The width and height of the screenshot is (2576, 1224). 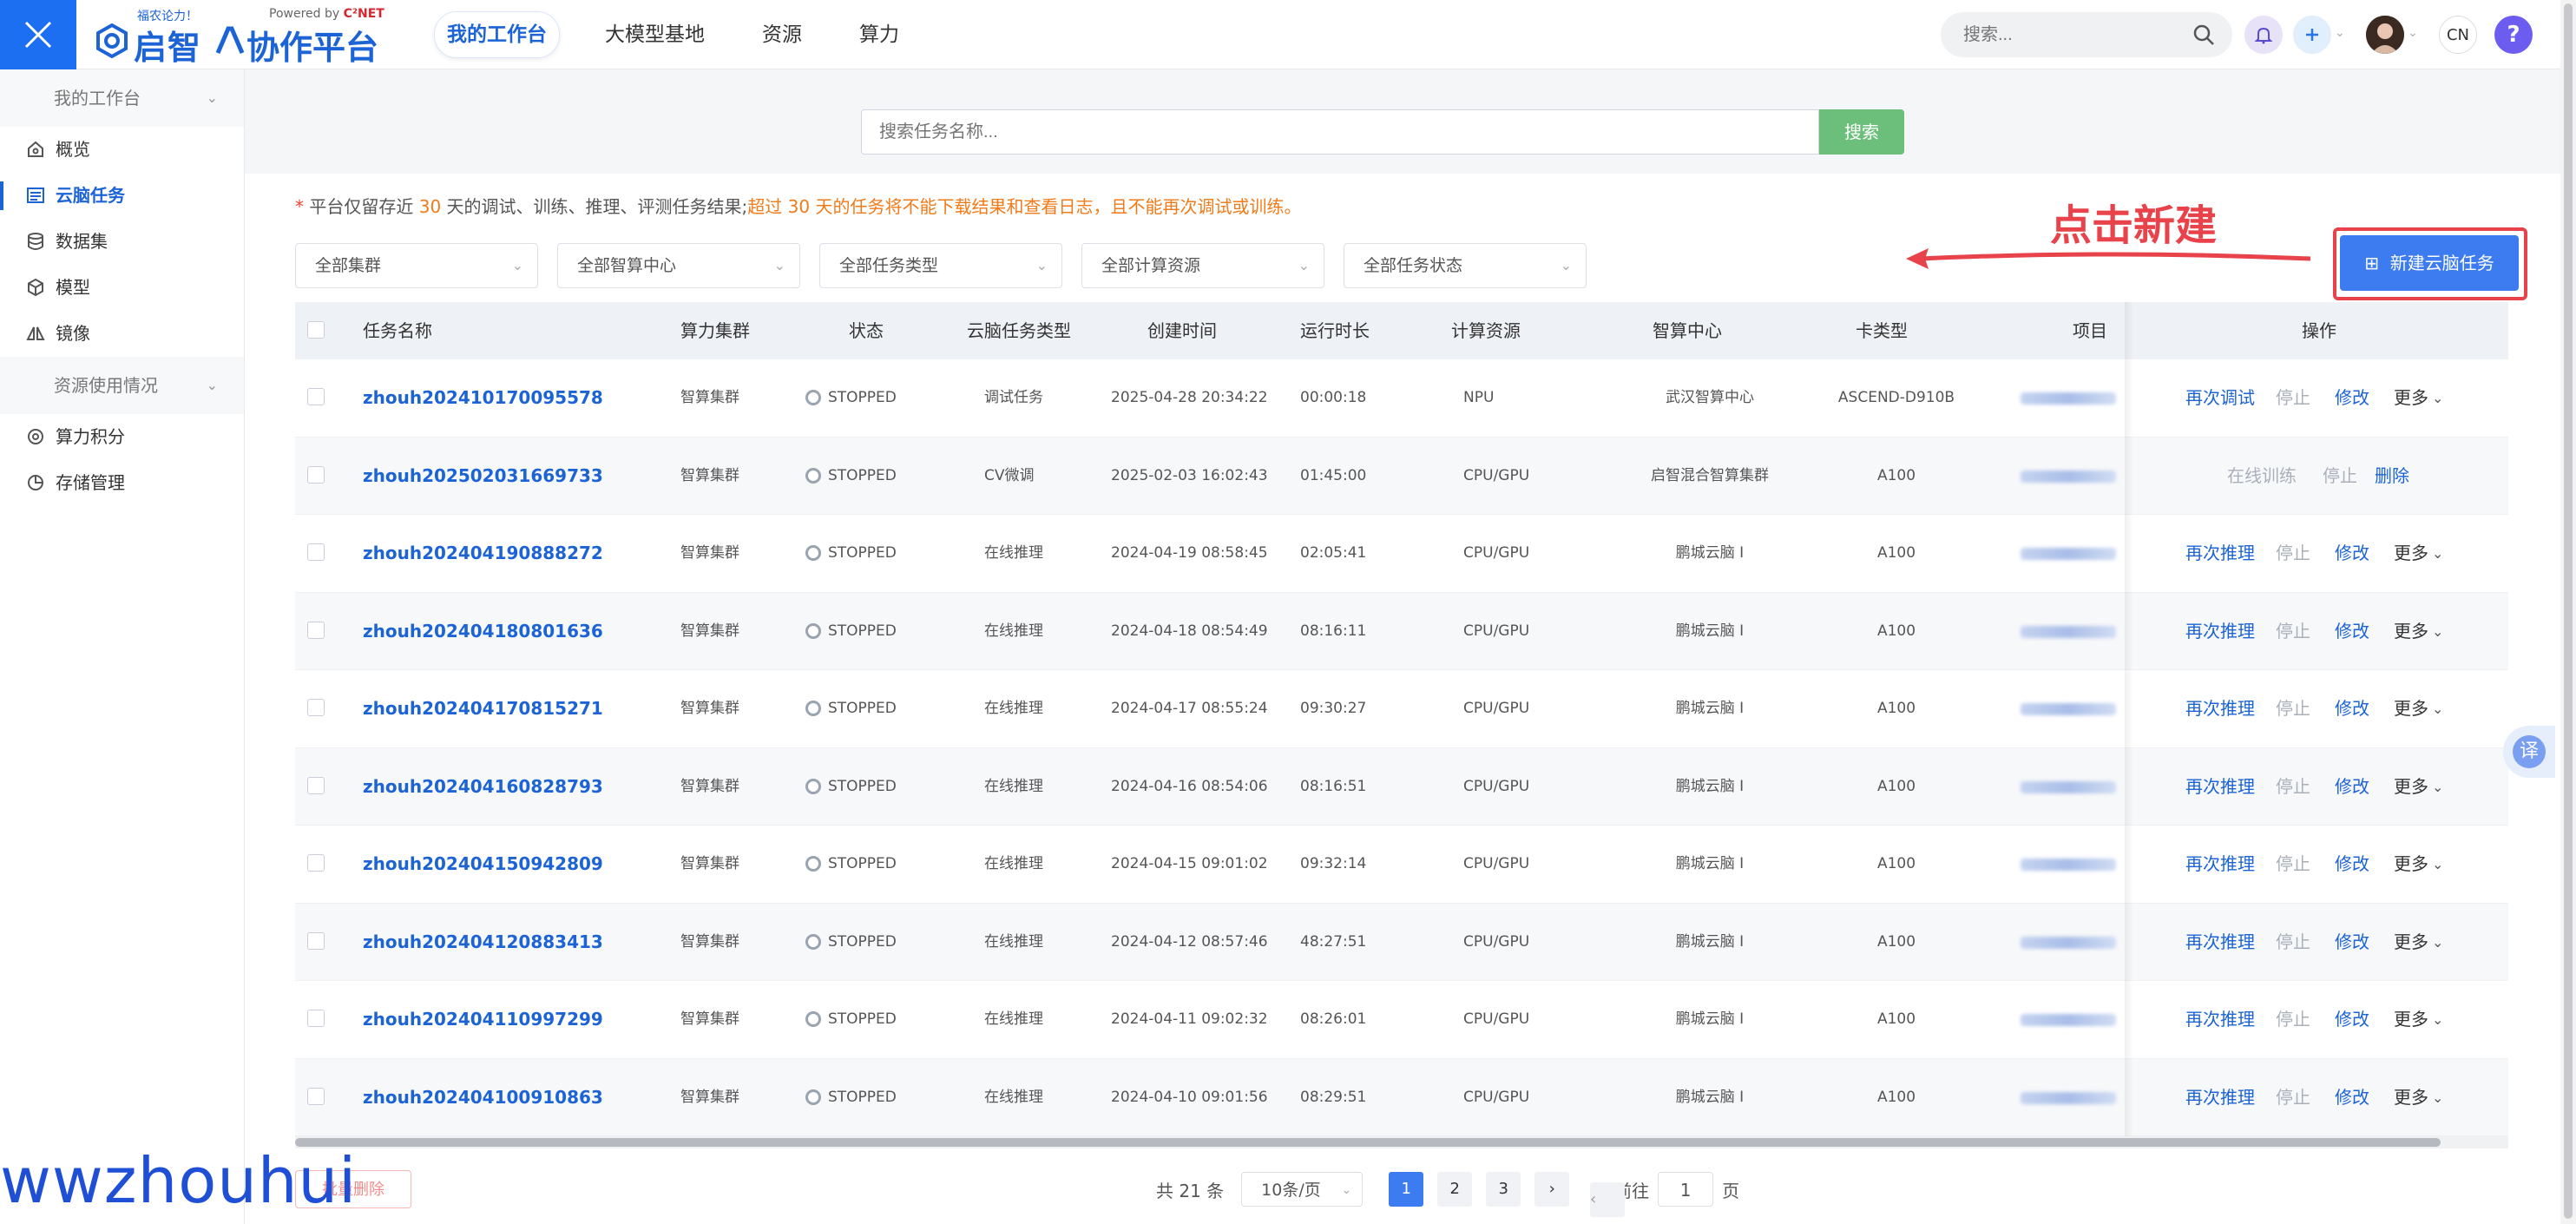 What do you see at coordinates (241, 37) in the screenshot?
I see `logo: 福农论力！ Powered by C²NET 启智 协作平台` at bounding box center [241, 37].